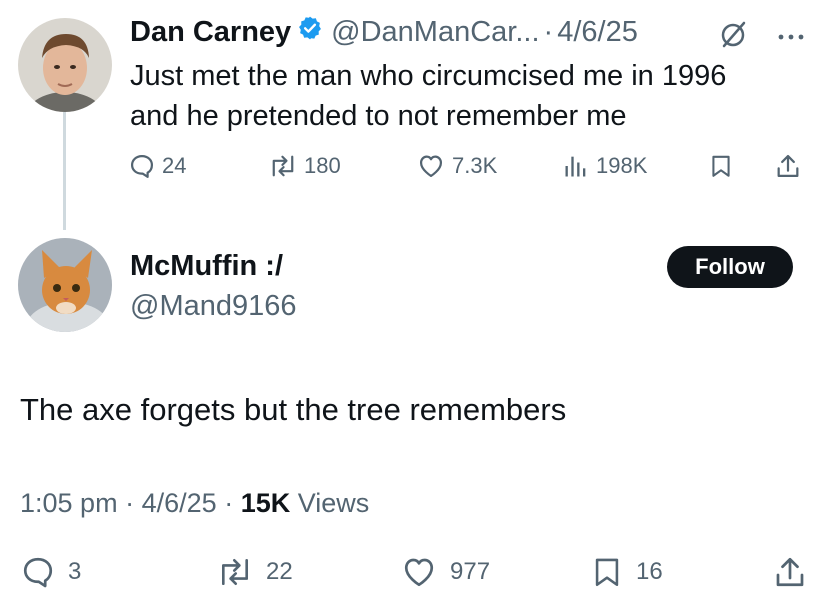 The width and height of the screenshot is (828, 609). I want to click on reply-repost-button: 22, so click(254, 572).